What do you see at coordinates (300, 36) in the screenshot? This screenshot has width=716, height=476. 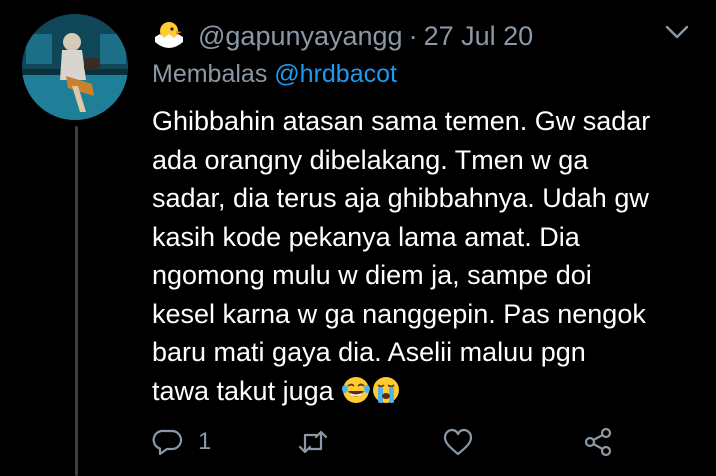 I see `user-handle: @gapunyayangg` at bounding box center [300, 36].